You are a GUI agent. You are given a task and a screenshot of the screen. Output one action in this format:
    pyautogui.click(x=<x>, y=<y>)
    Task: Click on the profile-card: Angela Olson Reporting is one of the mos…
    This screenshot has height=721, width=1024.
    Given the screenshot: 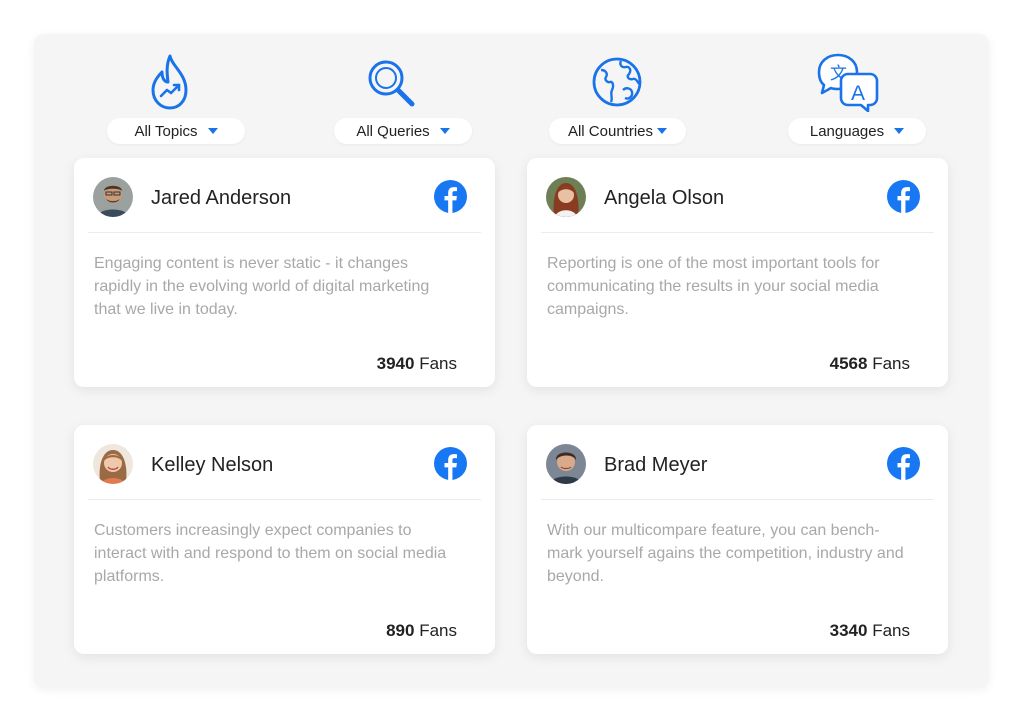 What is the action you would take?
    pyautogui.click(x=737, y=272)
    